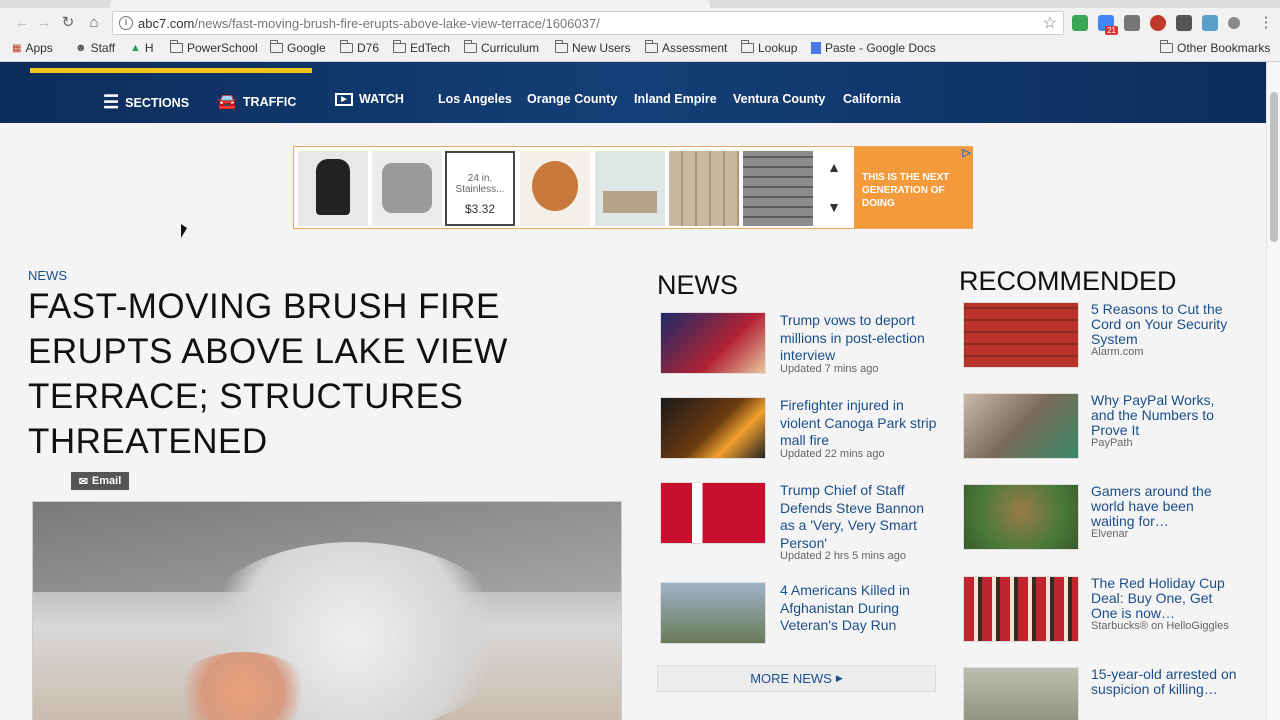 Image resolution: width=1280 pixels, height=720 pixels. I want to click on ad-product-air-fryer, so click(333, 188).